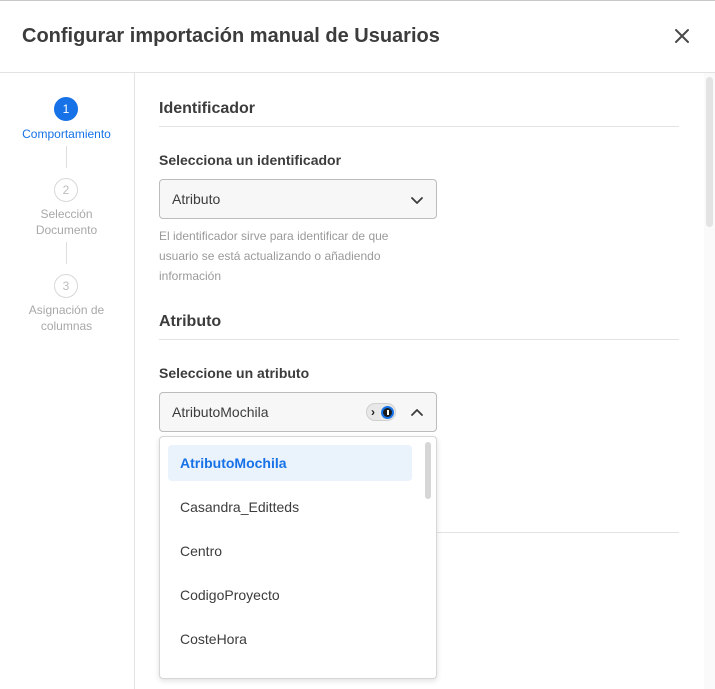 The image size is (715, 689). I want to click on step-3-indicator: 3, so click(66, 286).